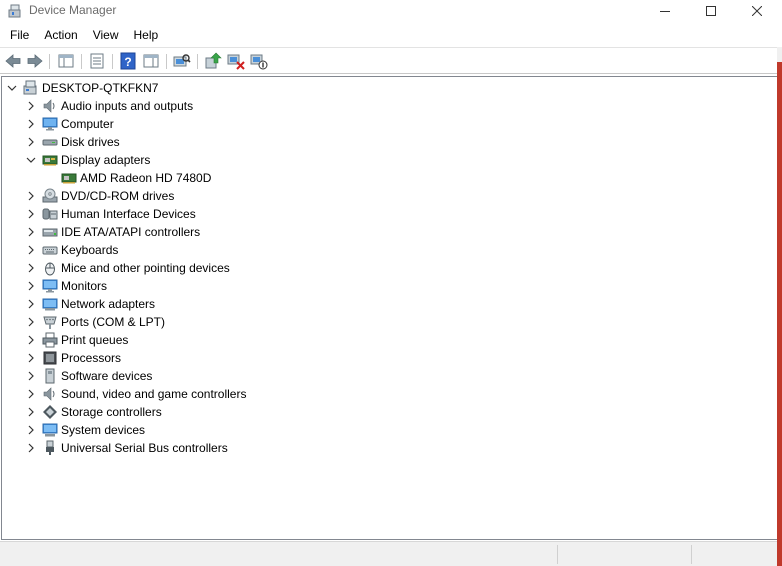 Image resolution: width=782 pixels, height=566 pixels. Describe the element at coordinates (259, 61) in the screenshot. I see `disable-device-icon` at that location.